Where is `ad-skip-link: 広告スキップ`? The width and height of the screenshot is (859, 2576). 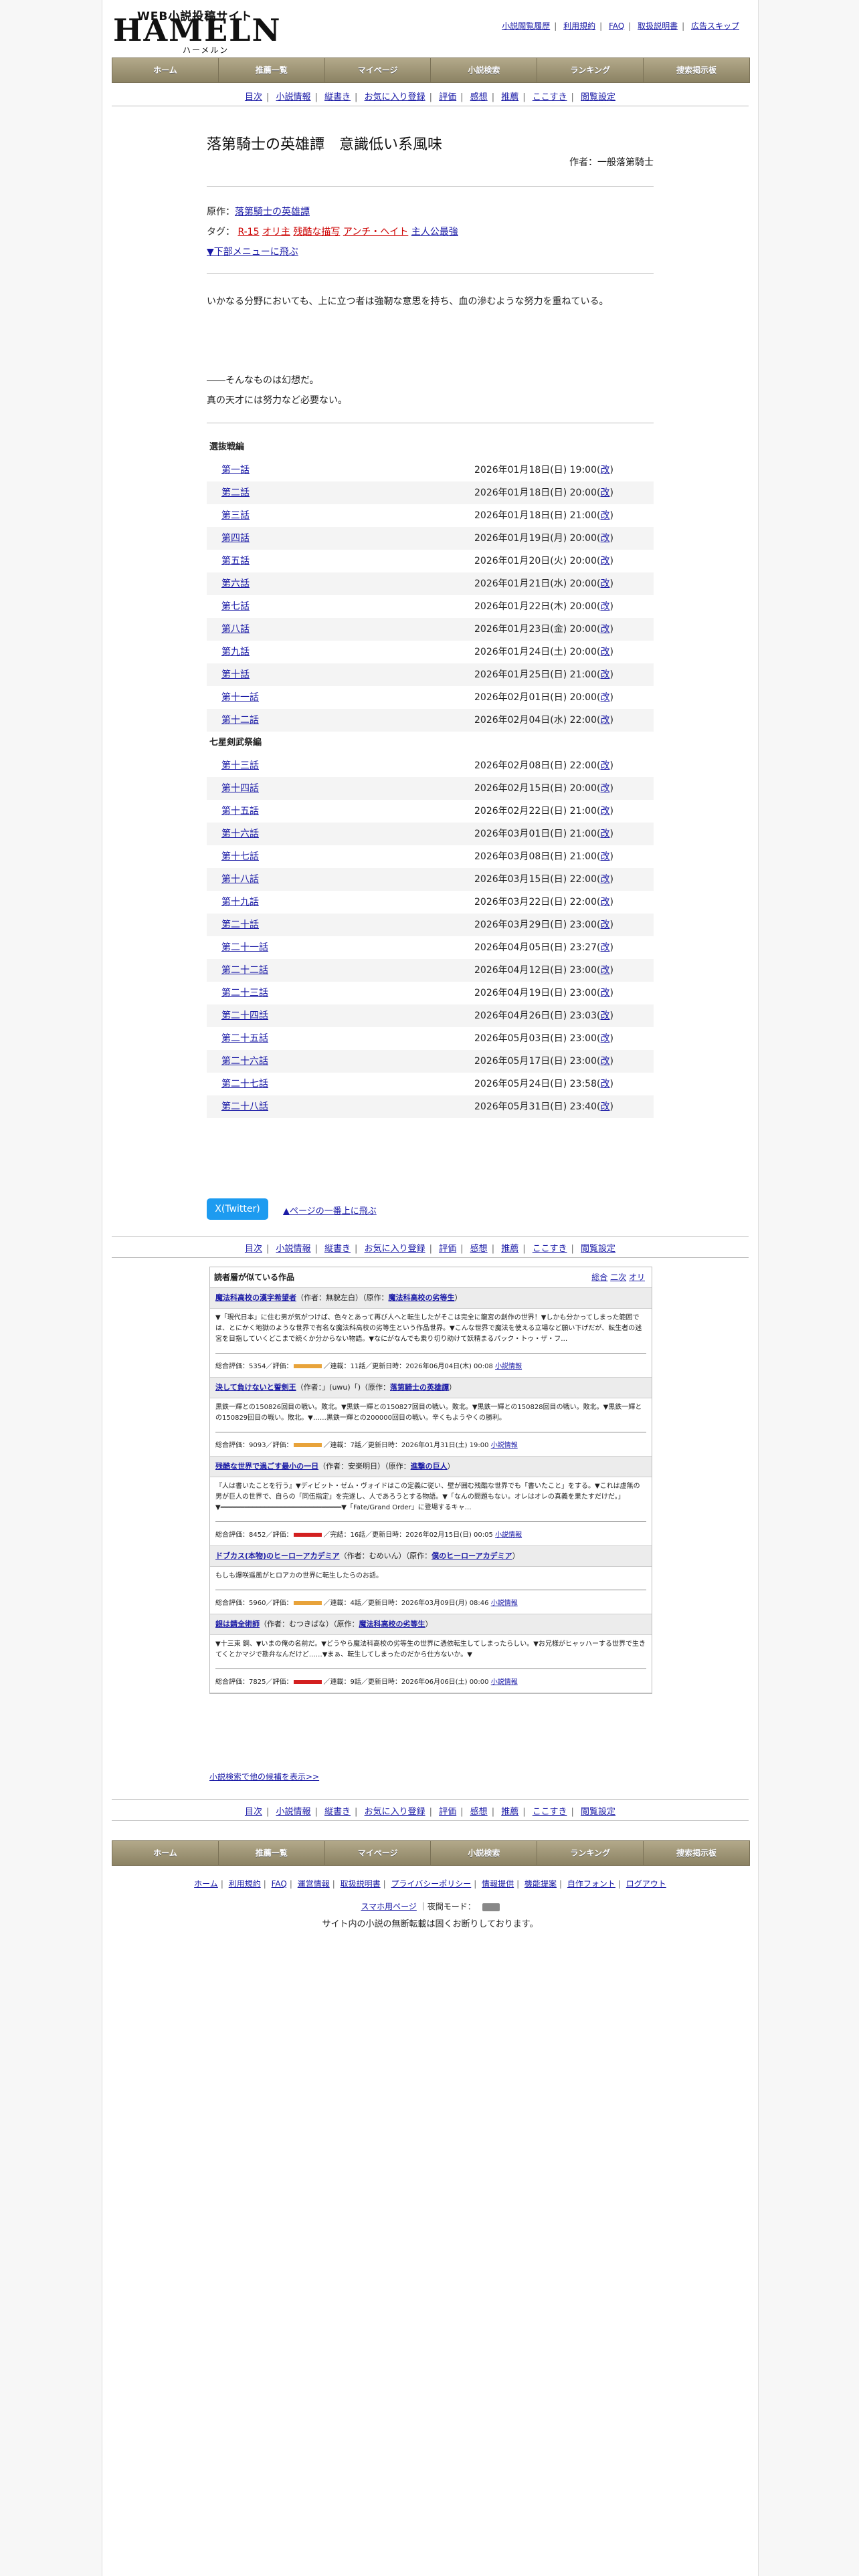
ad-skip-link: 広告スキップ is located at coordinates (715, 26).